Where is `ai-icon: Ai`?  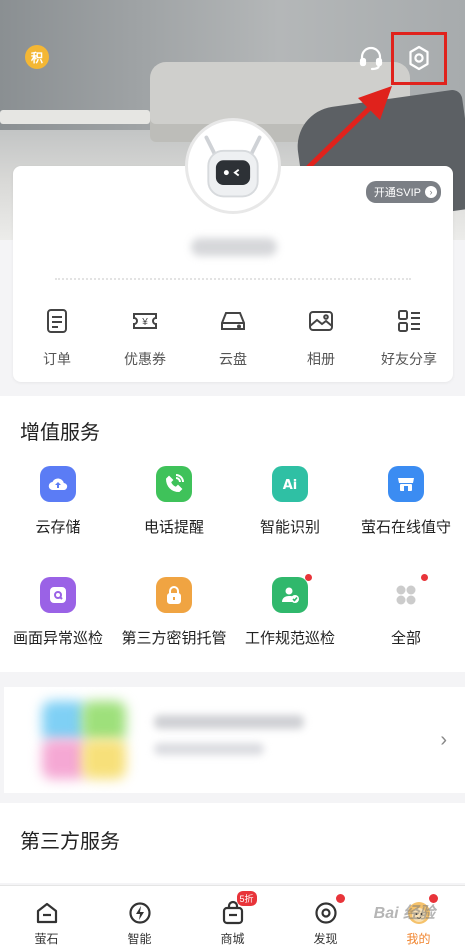
ai-icon: Ai is located at coordinates (290, 484).